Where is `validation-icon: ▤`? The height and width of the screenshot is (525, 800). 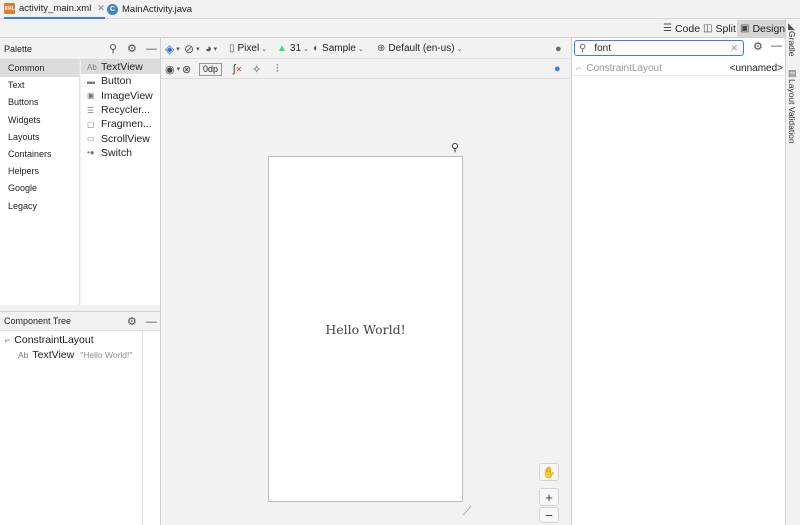 validation-icon: ▤ is located at coordinates (792, 73).